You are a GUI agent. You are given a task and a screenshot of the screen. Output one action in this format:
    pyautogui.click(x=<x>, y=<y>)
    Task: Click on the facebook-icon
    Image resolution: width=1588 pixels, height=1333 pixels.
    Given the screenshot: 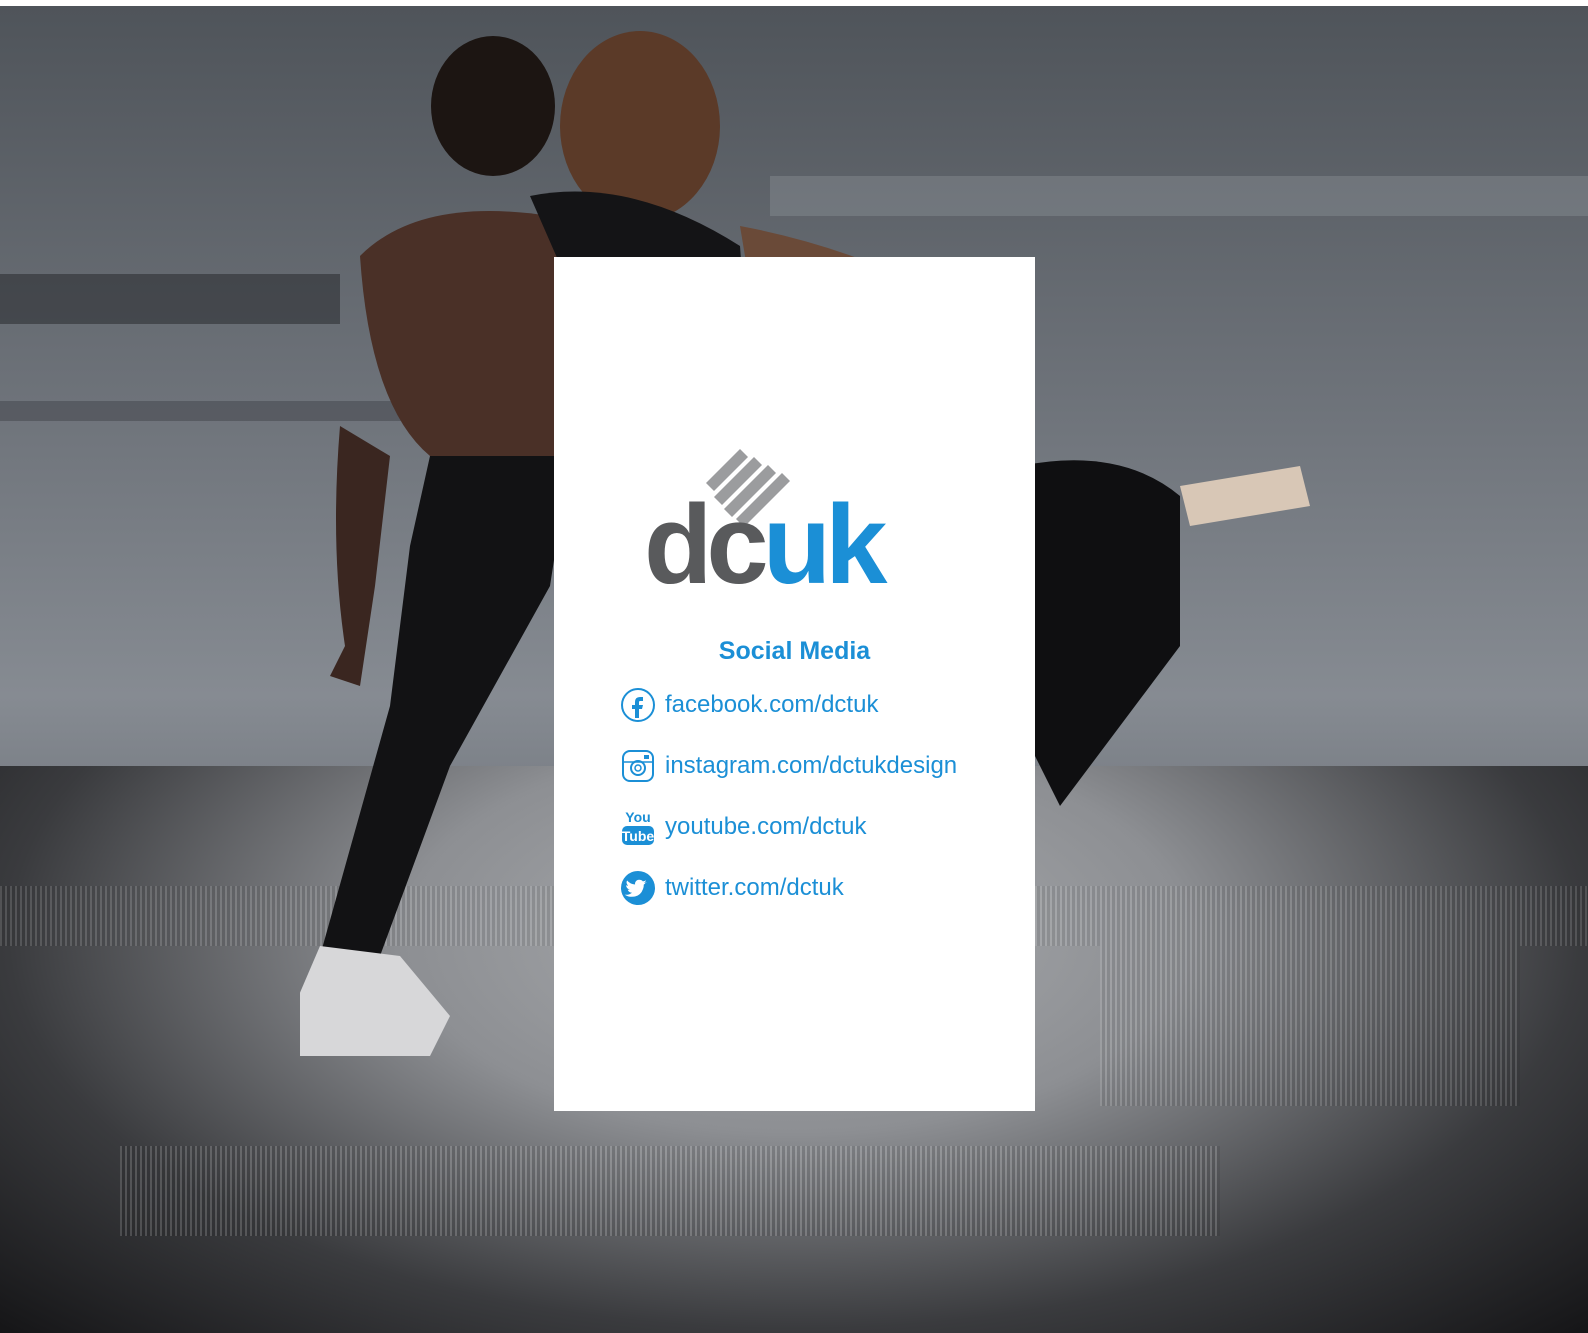 What is the action you would take?
    pyautogui.click(x=638, y=705)
    